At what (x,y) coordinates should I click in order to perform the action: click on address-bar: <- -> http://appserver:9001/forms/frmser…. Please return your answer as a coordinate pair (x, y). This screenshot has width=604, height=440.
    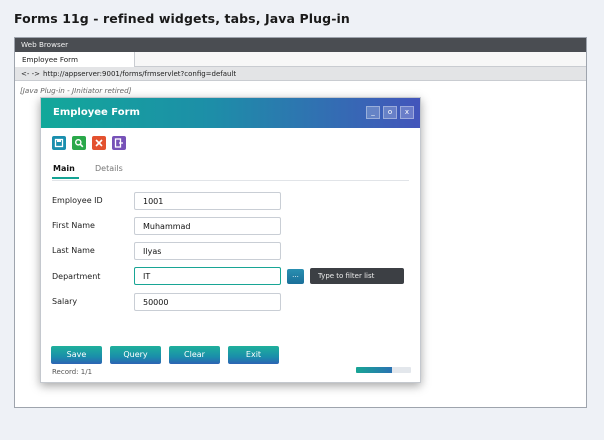
    Looking at the image, I should click on (300, 74).